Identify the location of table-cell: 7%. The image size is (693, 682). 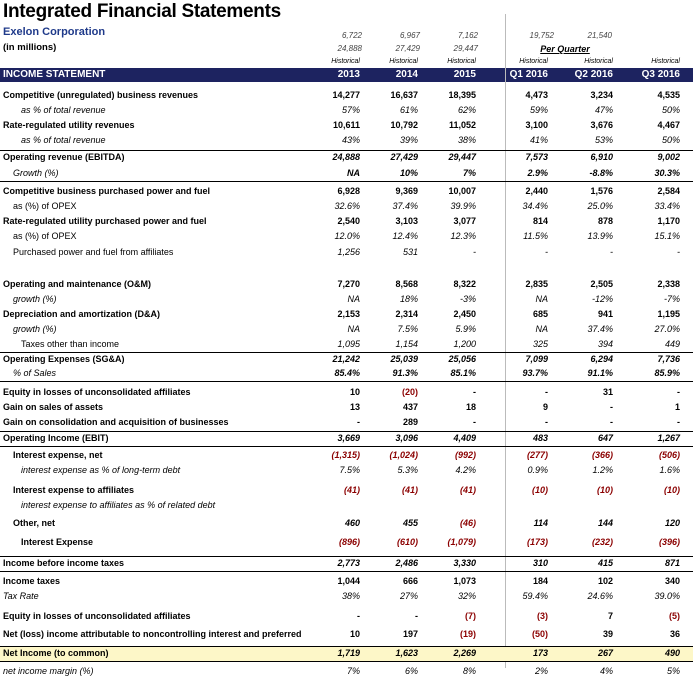
(469, 173).